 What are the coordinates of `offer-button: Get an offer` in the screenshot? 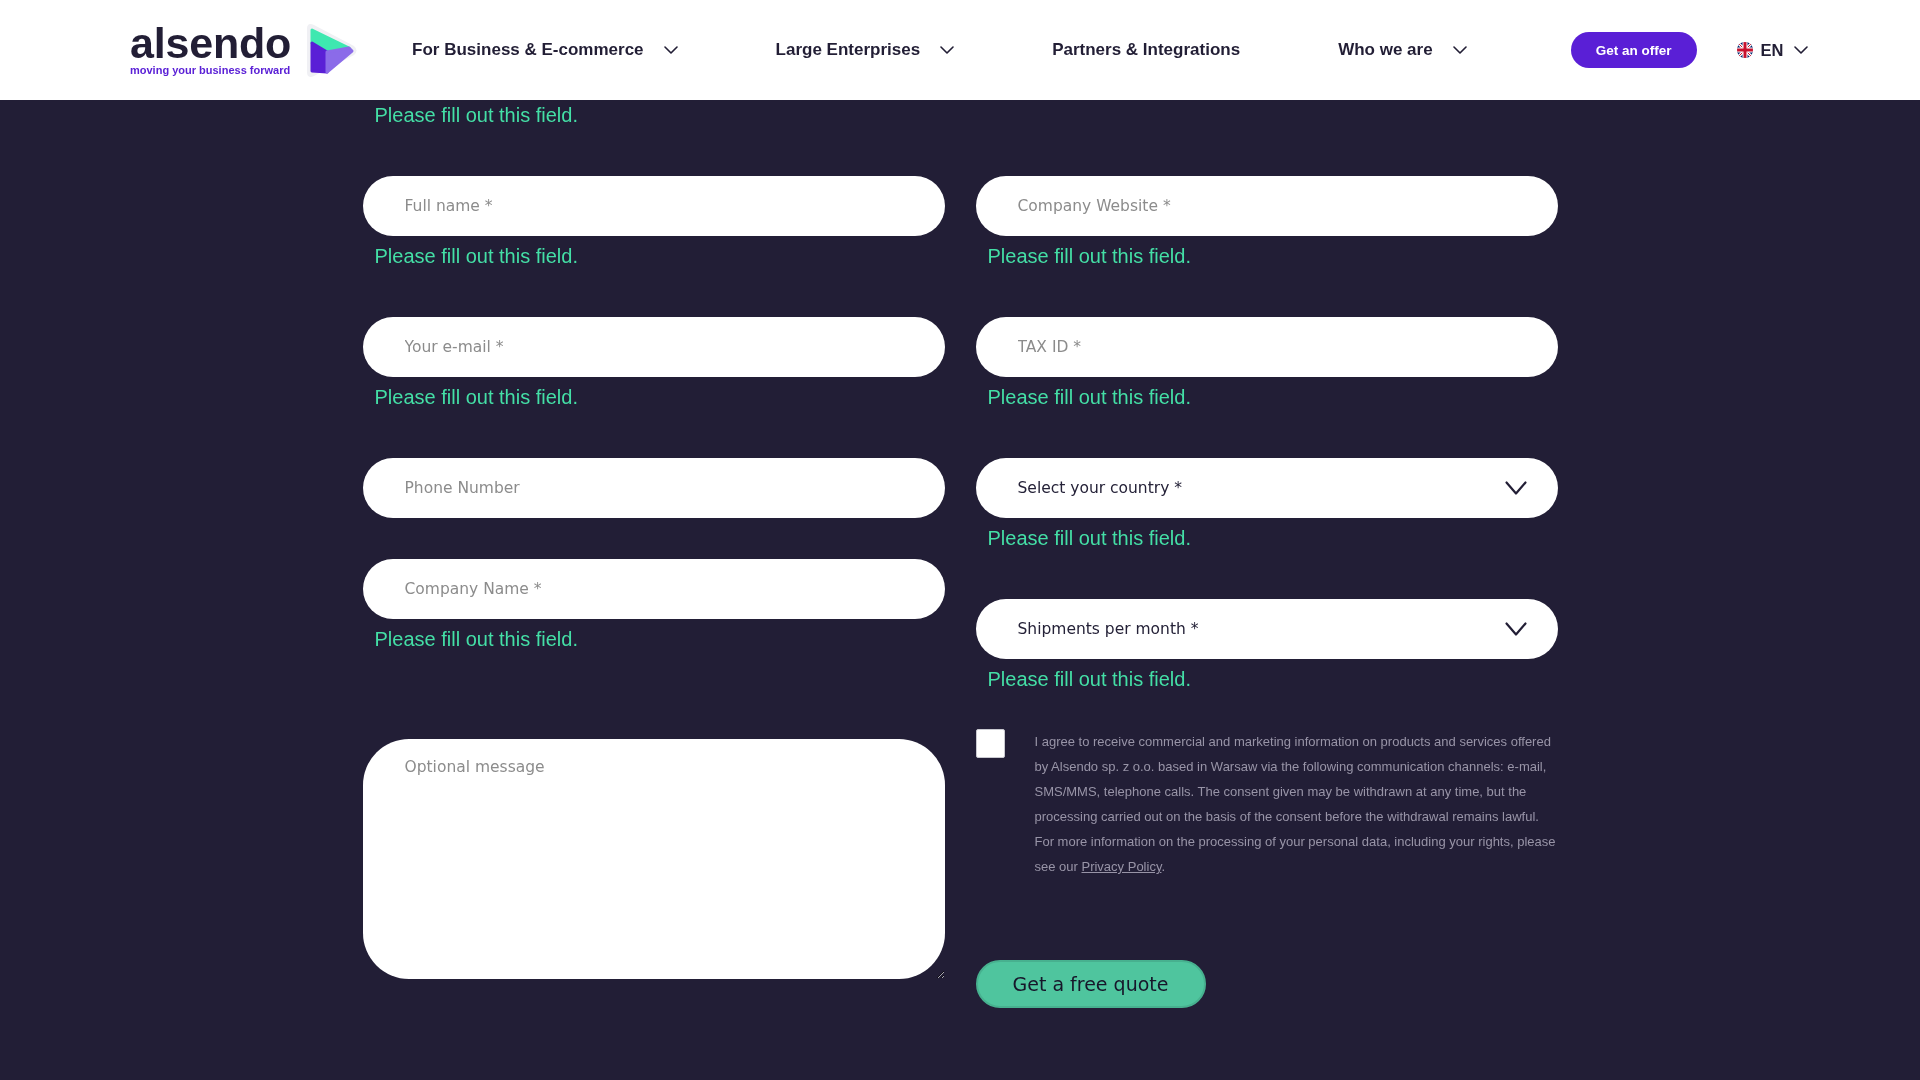 It's located at (1633, 50).